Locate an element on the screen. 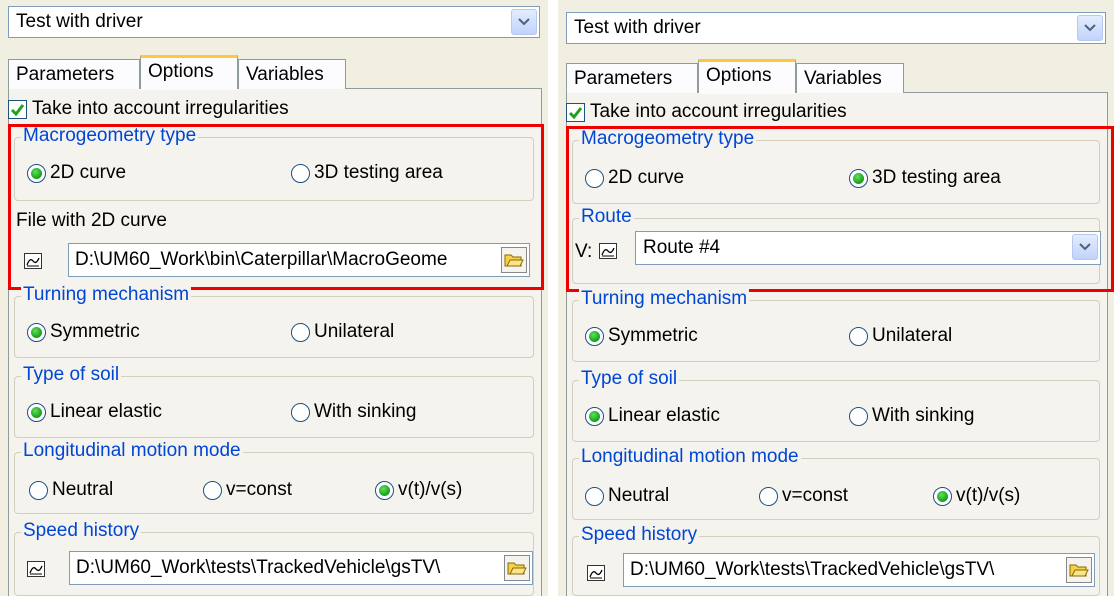 This screenshot has width=1114, height=596. radio-vt-vs-label: v(t)/v(s) is located at coordinates (988, 495).